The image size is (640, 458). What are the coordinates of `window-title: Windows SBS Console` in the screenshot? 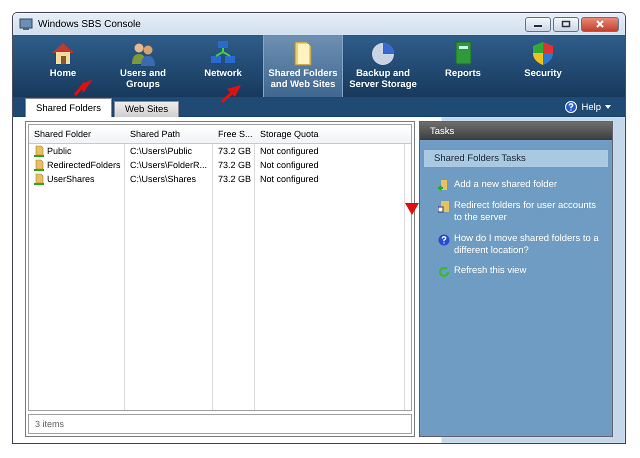 It's located at (89, 24).